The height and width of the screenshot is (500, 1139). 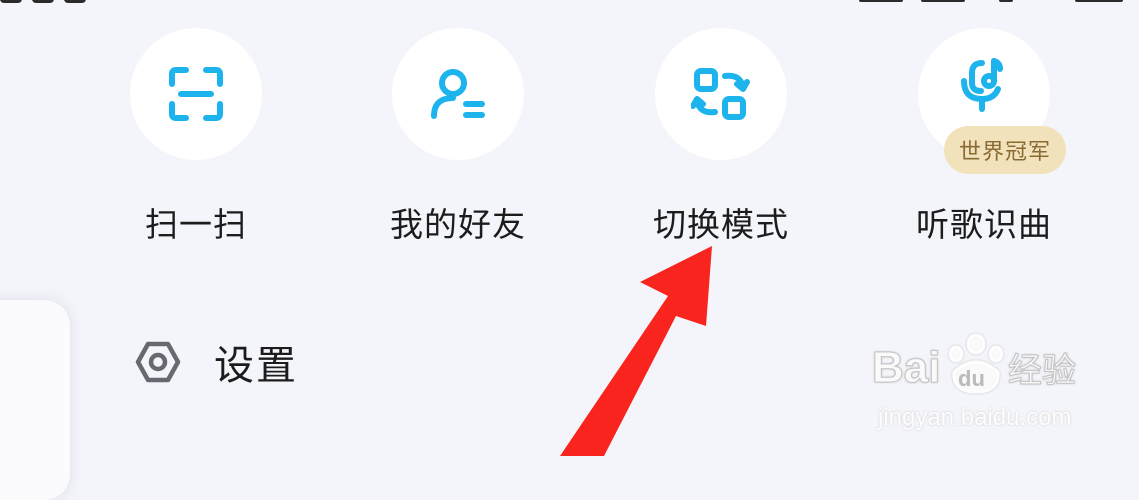 I want to click on watermark-url: jingyan.baidu.com, so click(x=975, y=417).